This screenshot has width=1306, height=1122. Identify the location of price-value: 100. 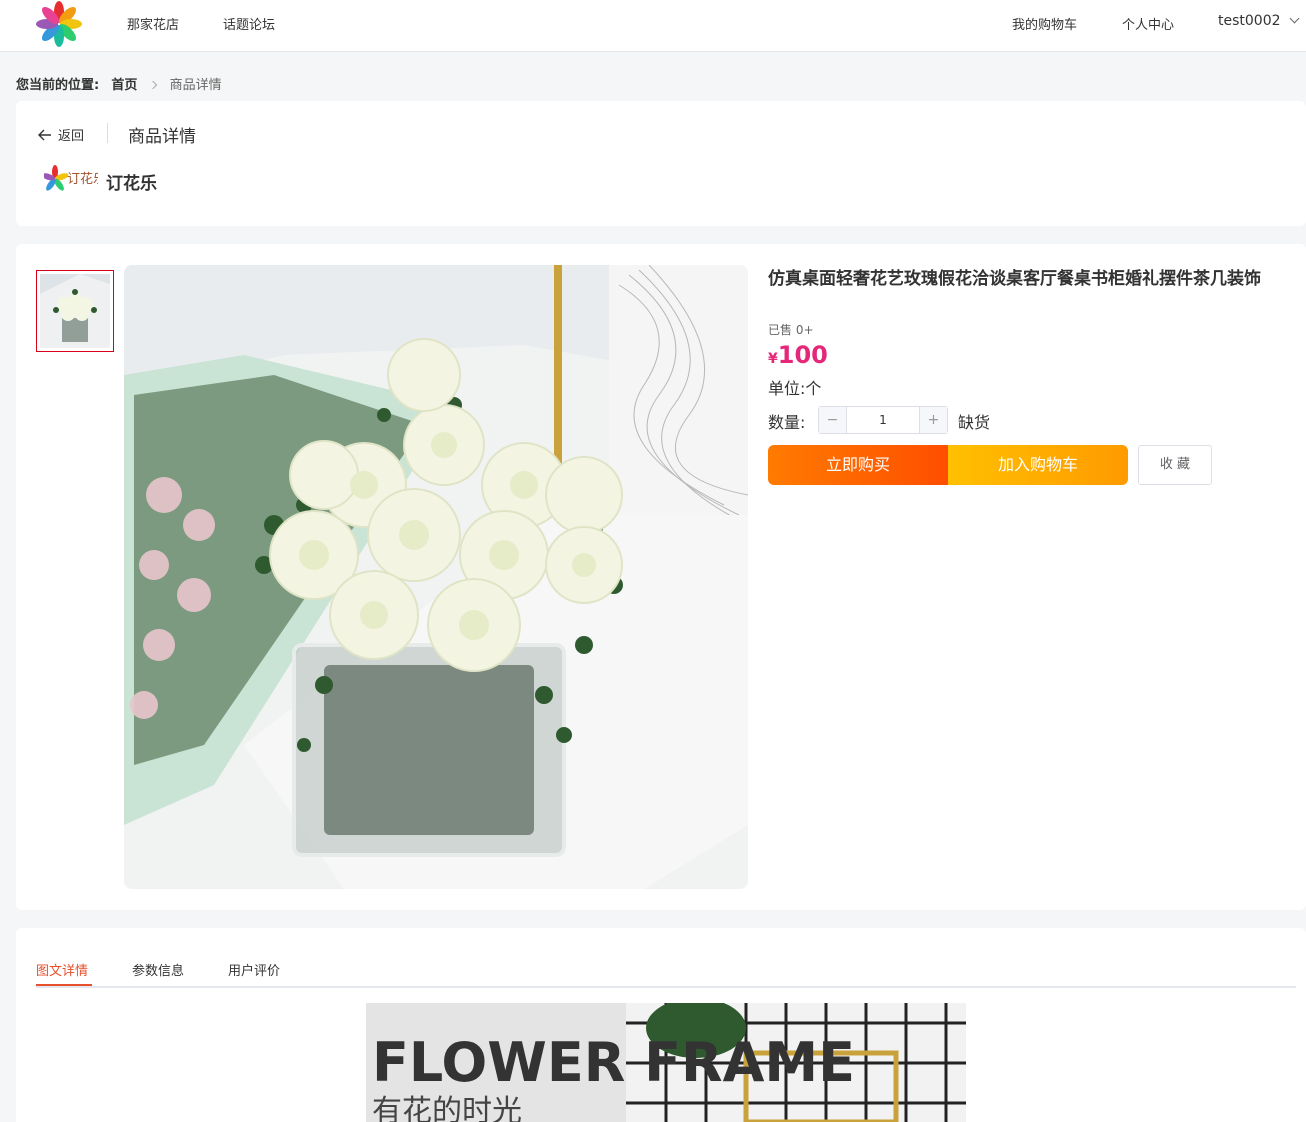
(802, 355).